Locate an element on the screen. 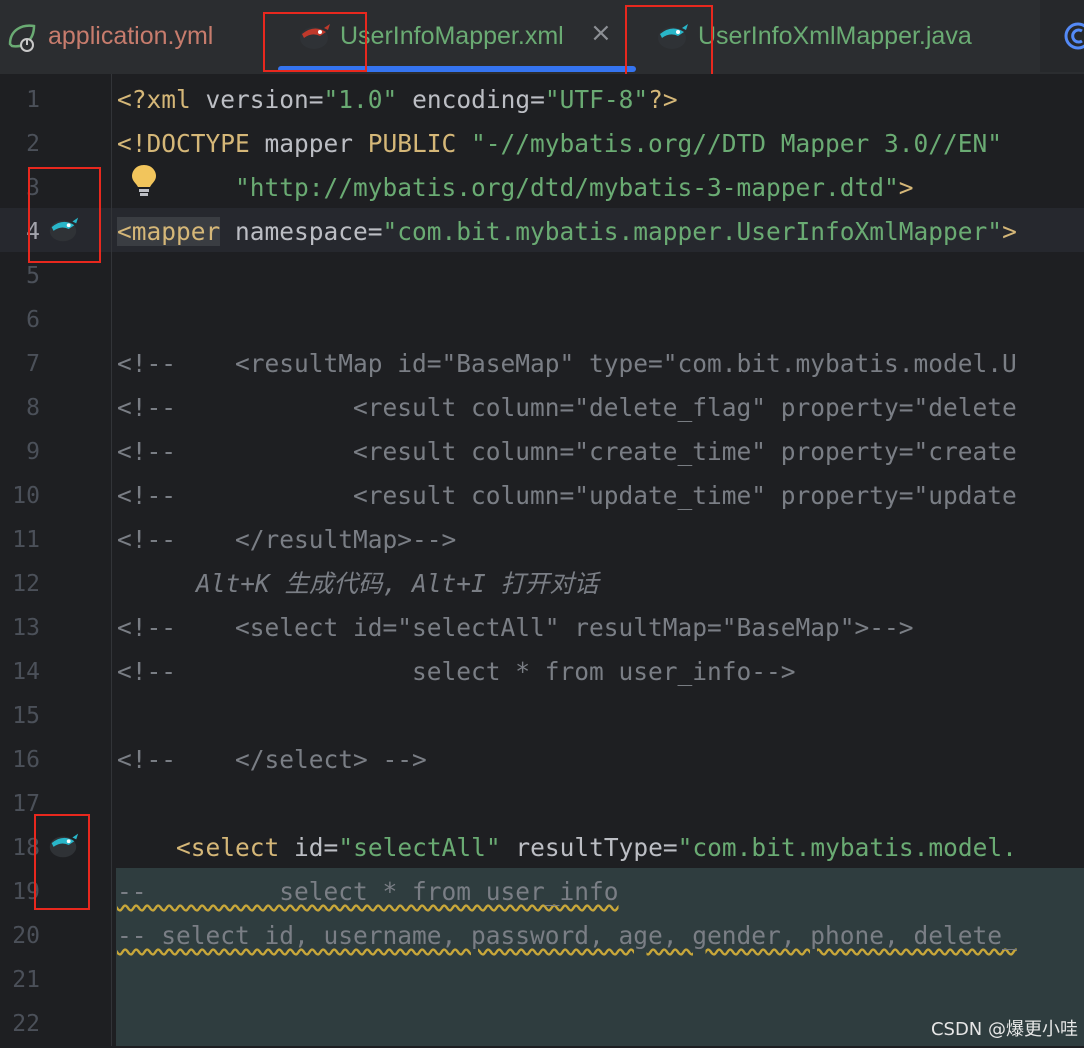 This screenshot has width=1084, height=1048. line-number: 14 is located at coordinates (26, 672).